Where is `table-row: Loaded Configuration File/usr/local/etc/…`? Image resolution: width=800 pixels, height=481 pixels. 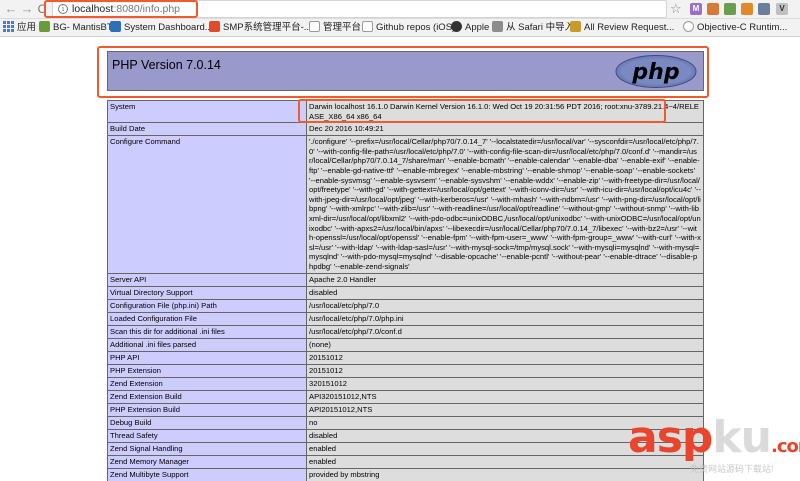 table-row: Loaded Configuration File/usr/local/etc/… is located at coordinates (405, 318).